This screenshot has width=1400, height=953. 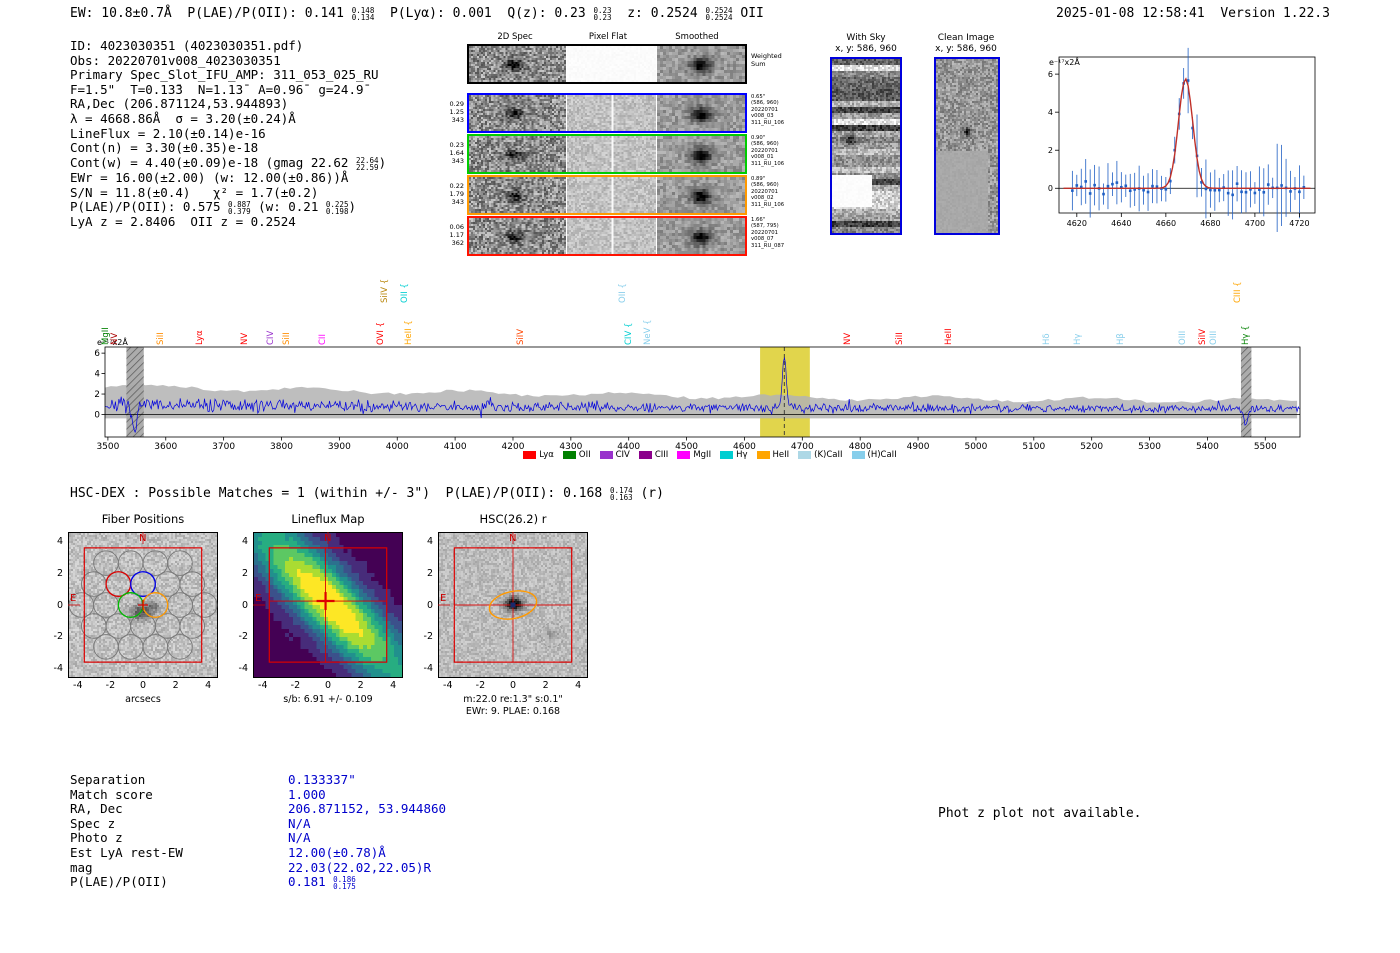 What do you see at coordinates (328, 538) in the screenshot?
I see `compass-n: N` at bounding box center [328, 538].